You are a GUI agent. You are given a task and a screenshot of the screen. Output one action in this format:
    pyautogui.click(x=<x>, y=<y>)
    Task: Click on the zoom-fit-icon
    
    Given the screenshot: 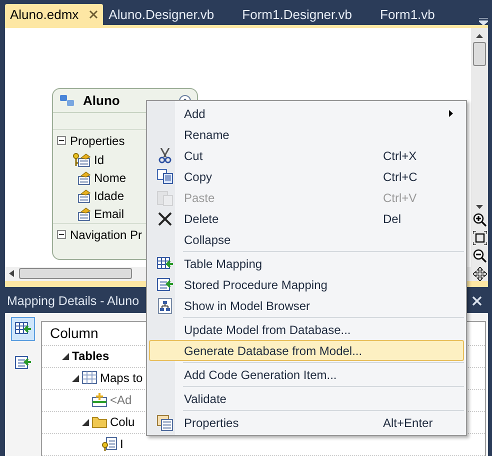 What is the action you would take?
    pyautogui.click(x=479, y=237)
    